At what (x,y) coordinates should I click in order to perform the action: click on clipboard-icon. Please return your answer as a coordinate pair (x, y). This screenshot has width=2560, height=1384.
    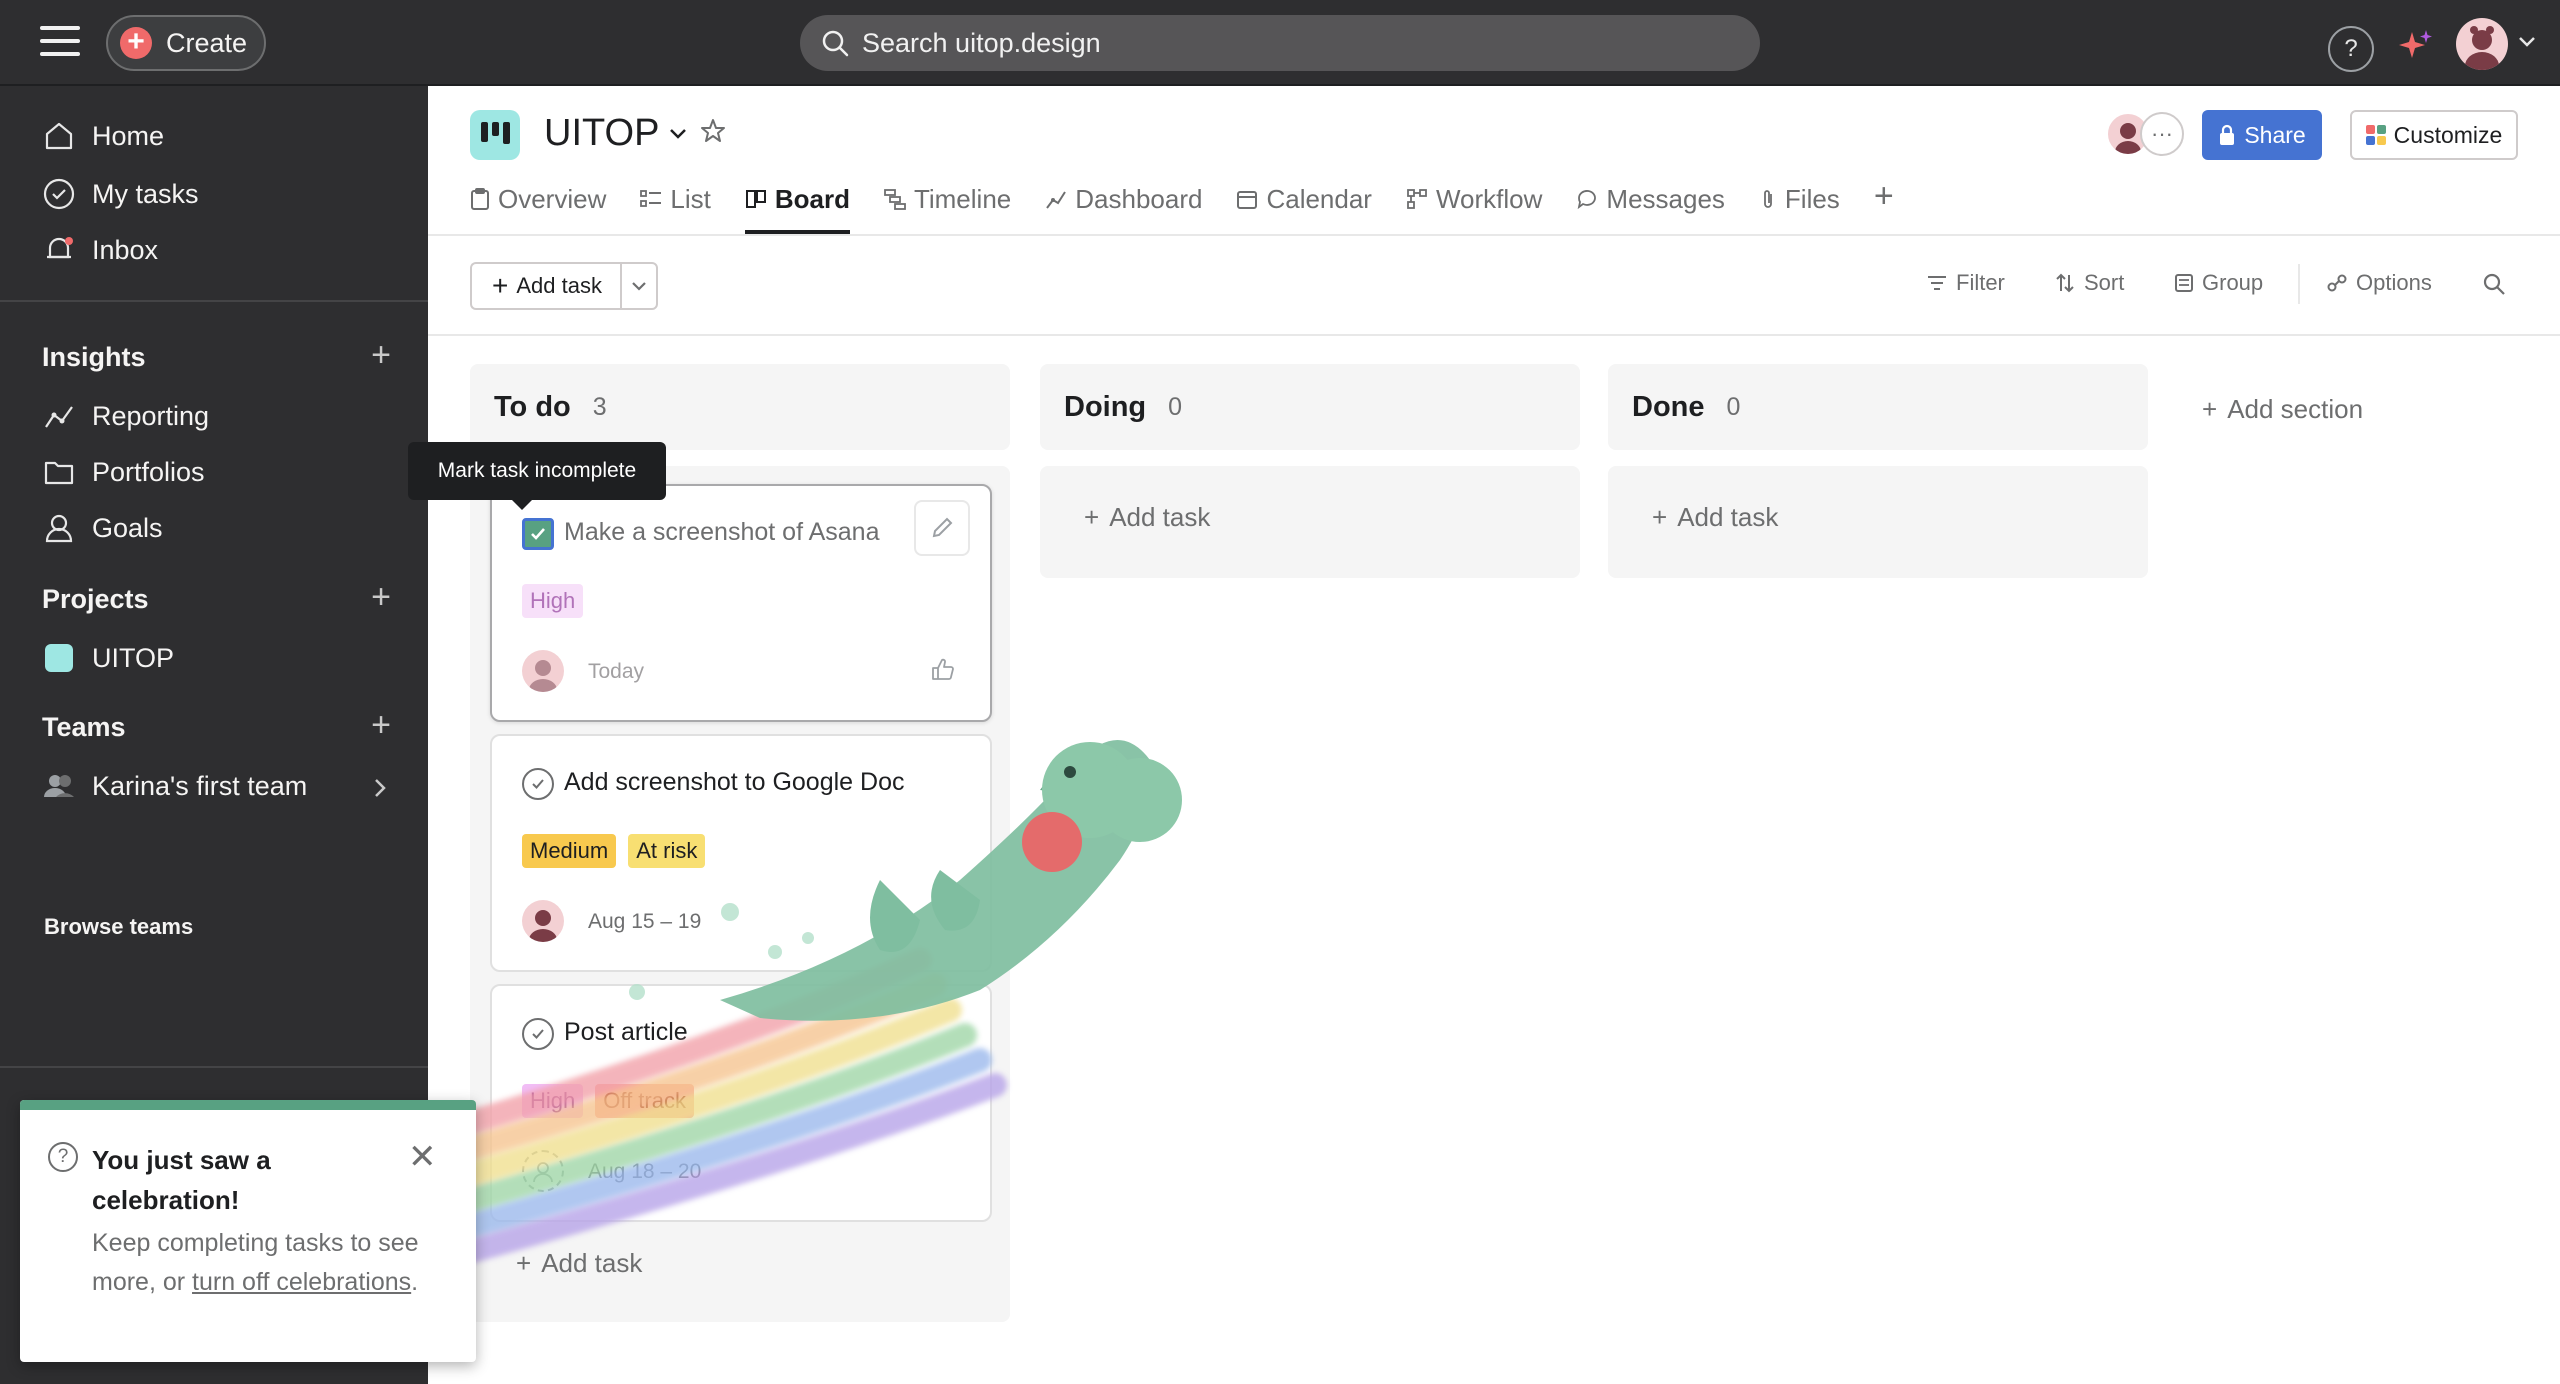
    Looking at the image, I should click on (480, 199).